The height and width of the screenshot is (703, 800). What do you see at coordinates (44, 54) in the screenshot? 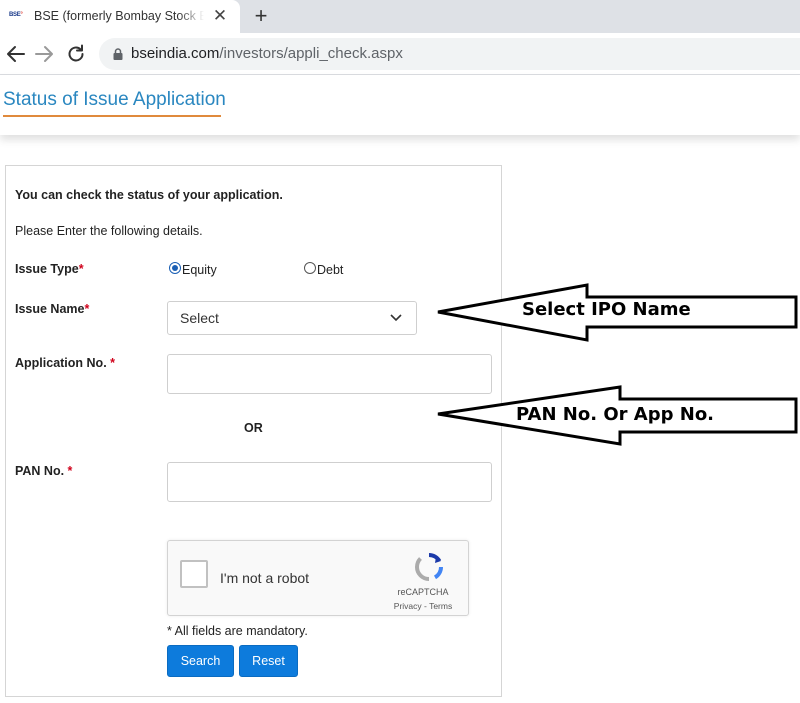
I see `forward-arrow-icon` at bounding box center [44, 54].